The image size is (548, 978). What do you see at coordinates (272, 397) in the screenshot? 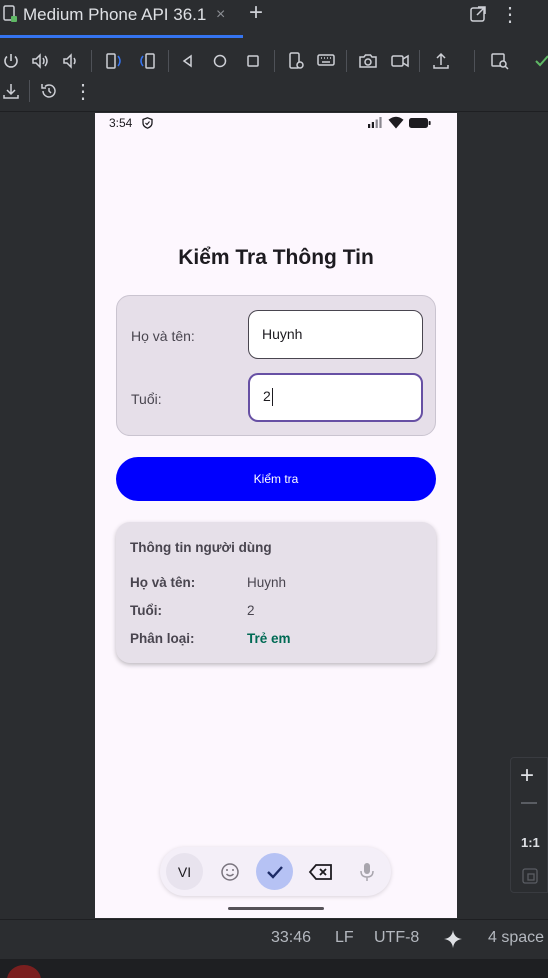
I see `text-cursor` at bounding box center [272, 397].